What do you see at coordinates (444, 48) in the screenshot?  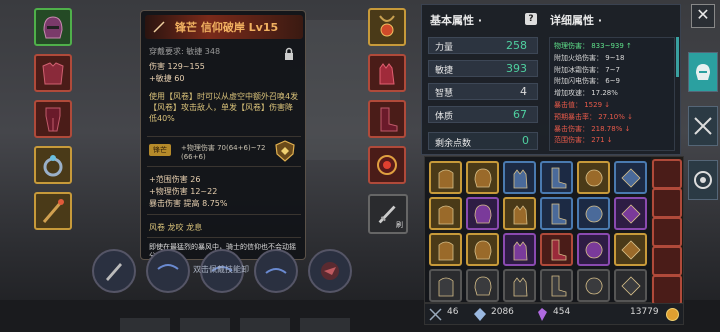 I see `stat-label: 力量` at bounding box center [444, 48].